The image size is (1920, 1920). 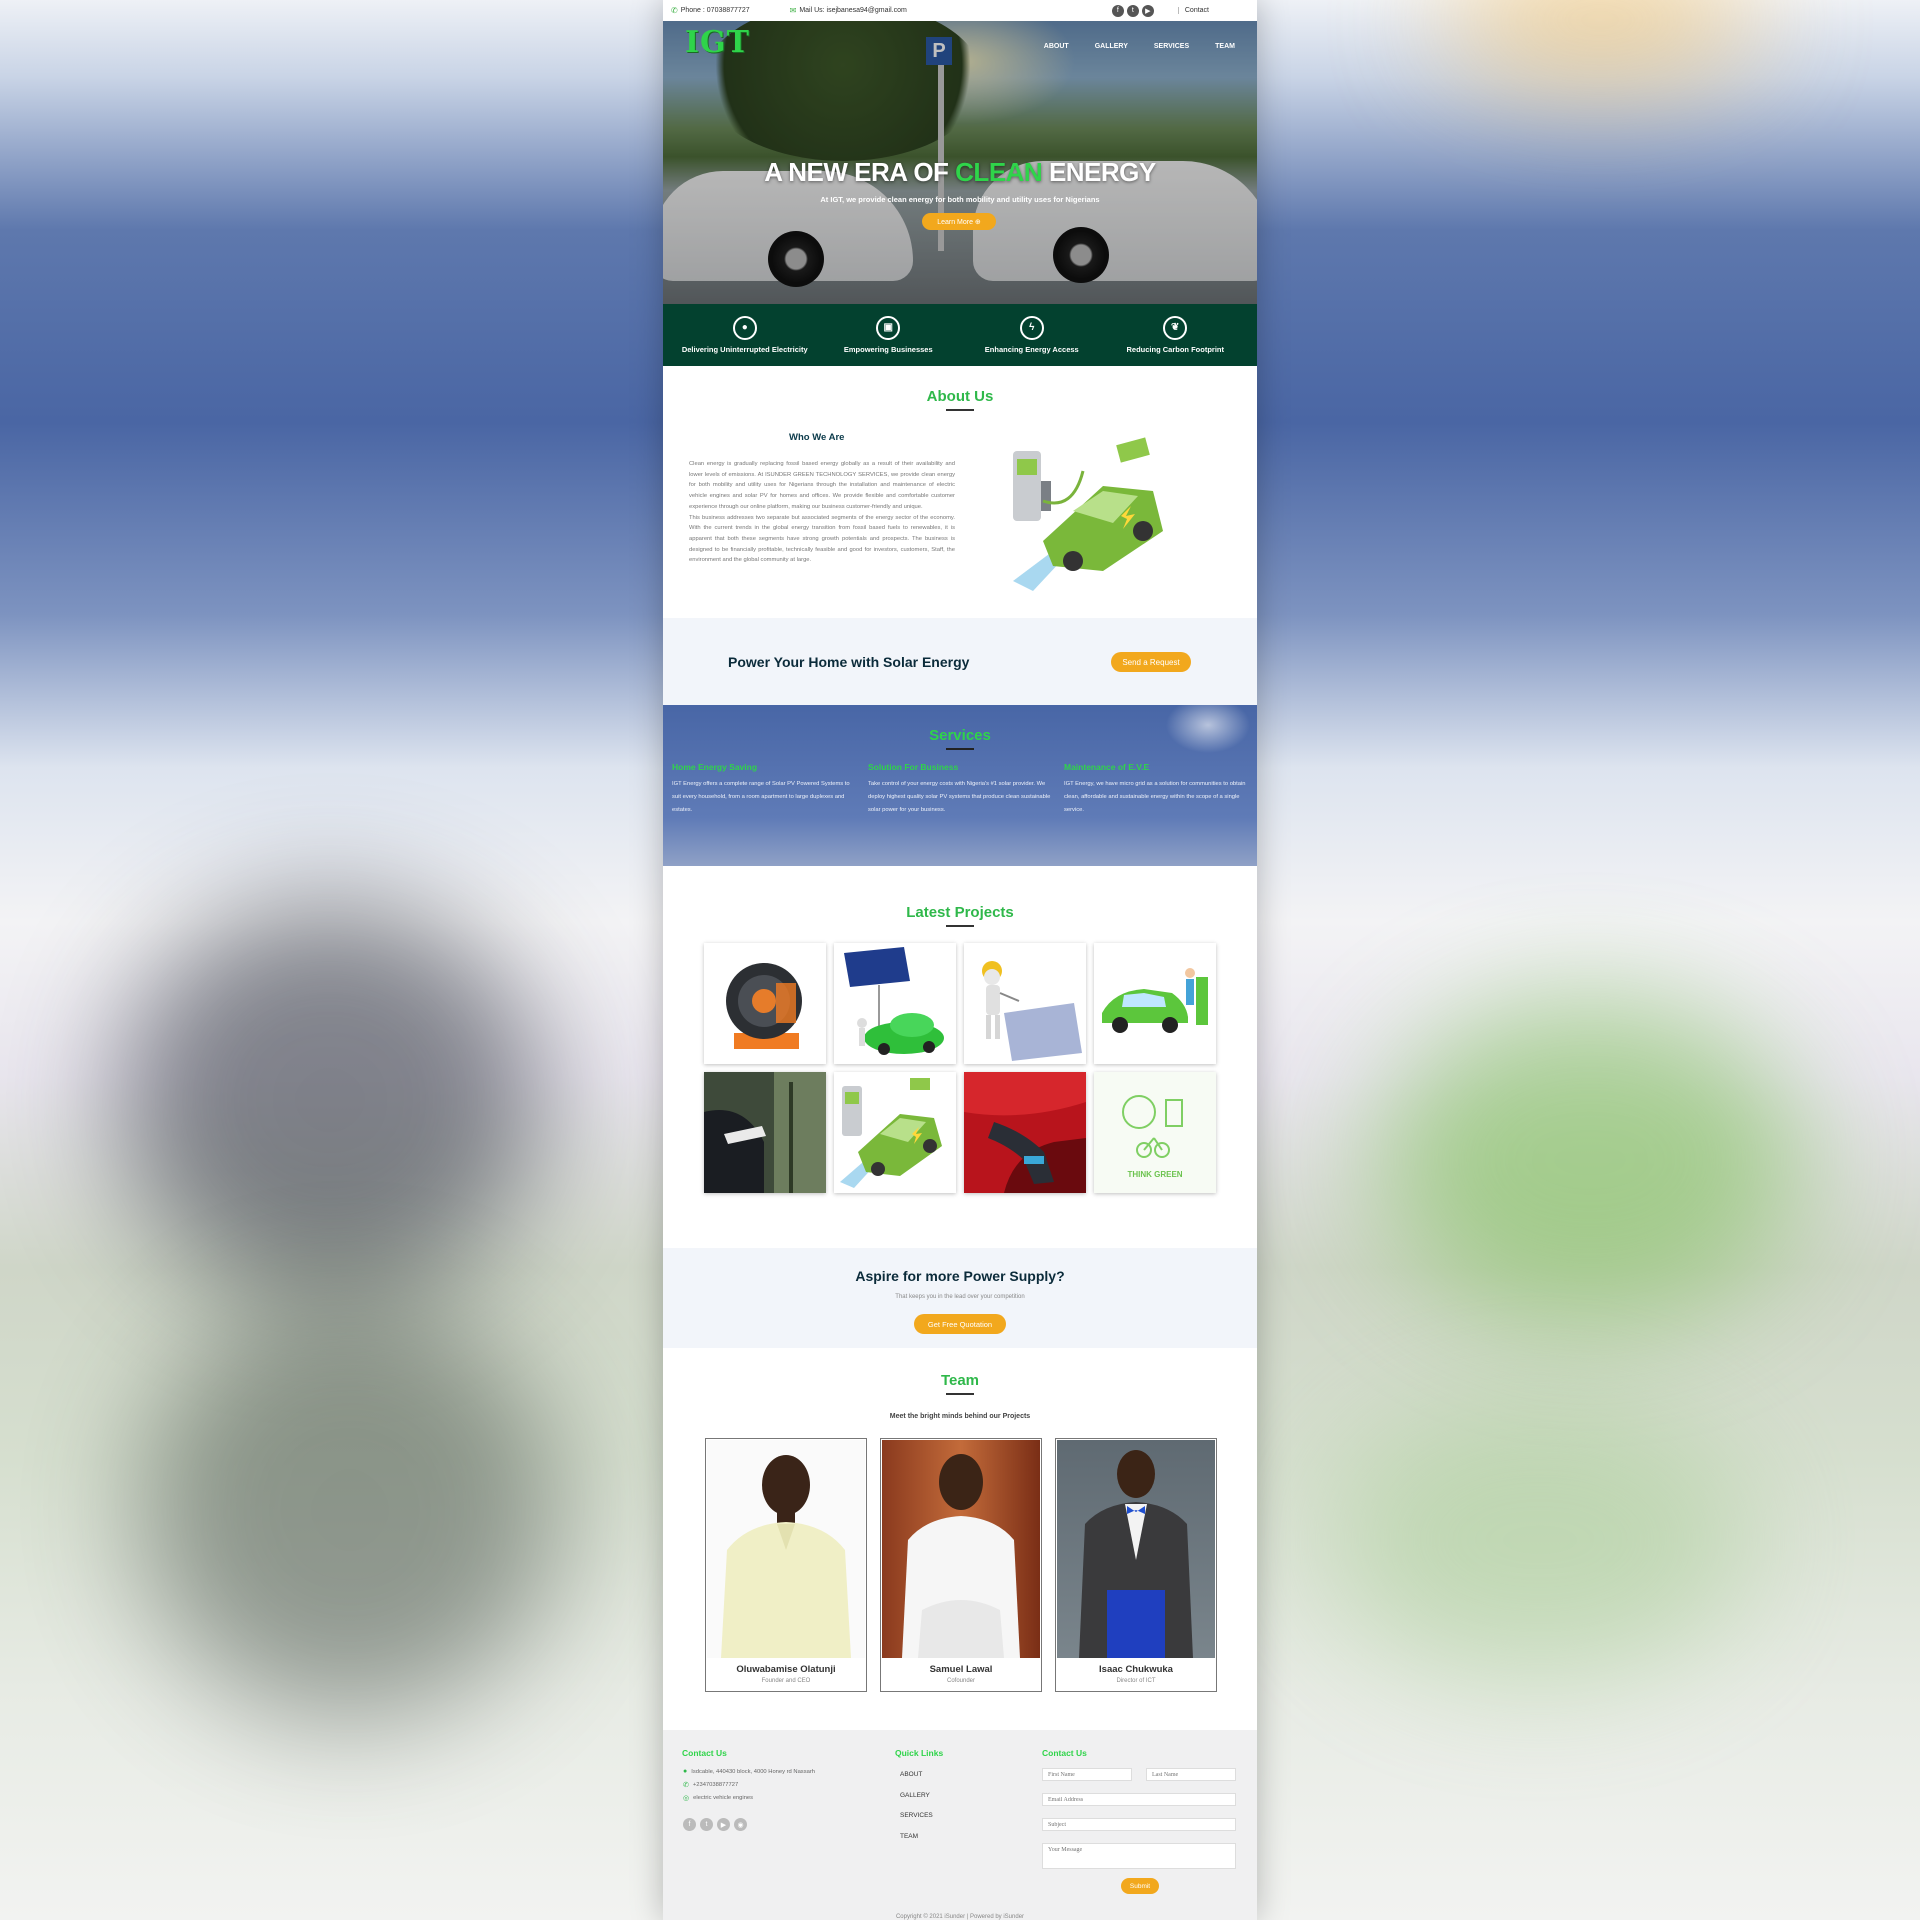 I want to click on footer-social-links: f t ▶ ◉, so click(x=715, y=1824).